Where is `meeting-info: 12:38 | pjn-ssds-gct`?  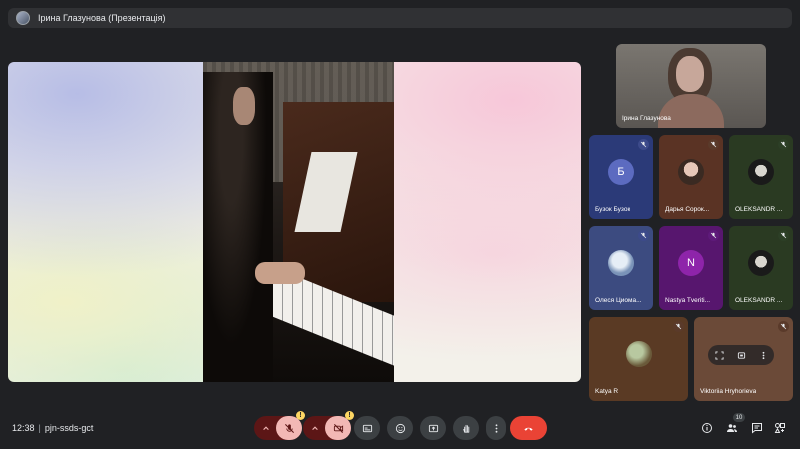 meeting-info: 12:38 | pjn-ssds-gct is located at coordinates (52, 428).